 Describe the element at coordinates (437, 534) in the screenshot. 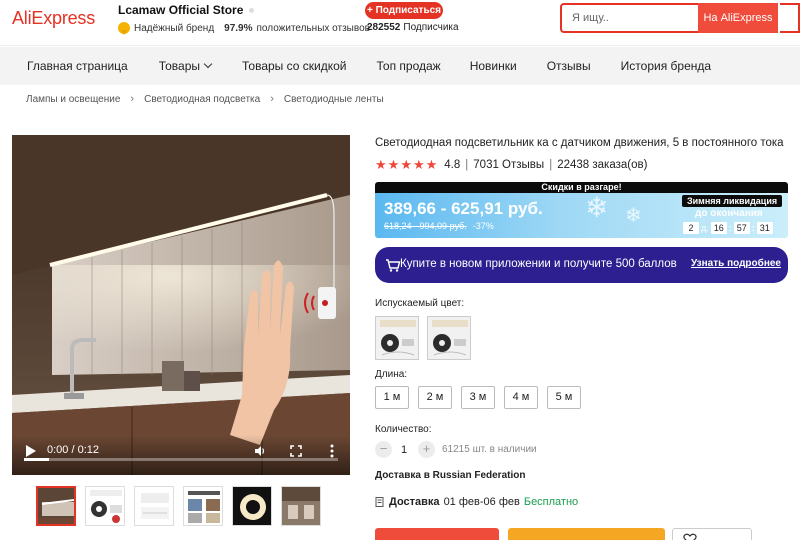

I see `buy-now-button` at that location.